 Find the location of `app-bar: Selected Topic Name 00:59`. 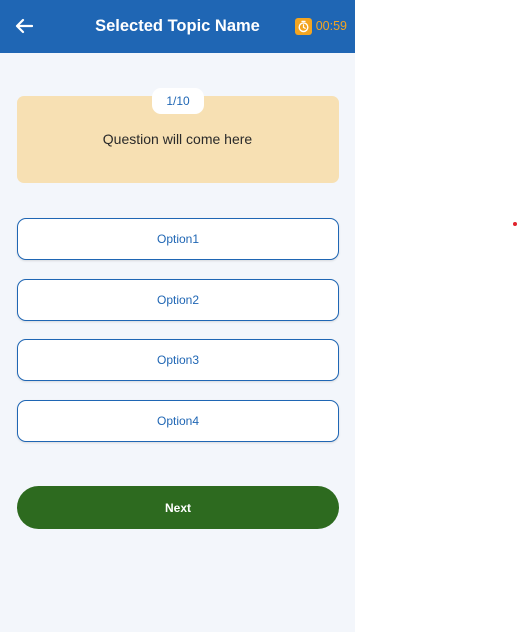

app-bar: Selected Topic Name 00:59 is located at coordinates (177, 26).